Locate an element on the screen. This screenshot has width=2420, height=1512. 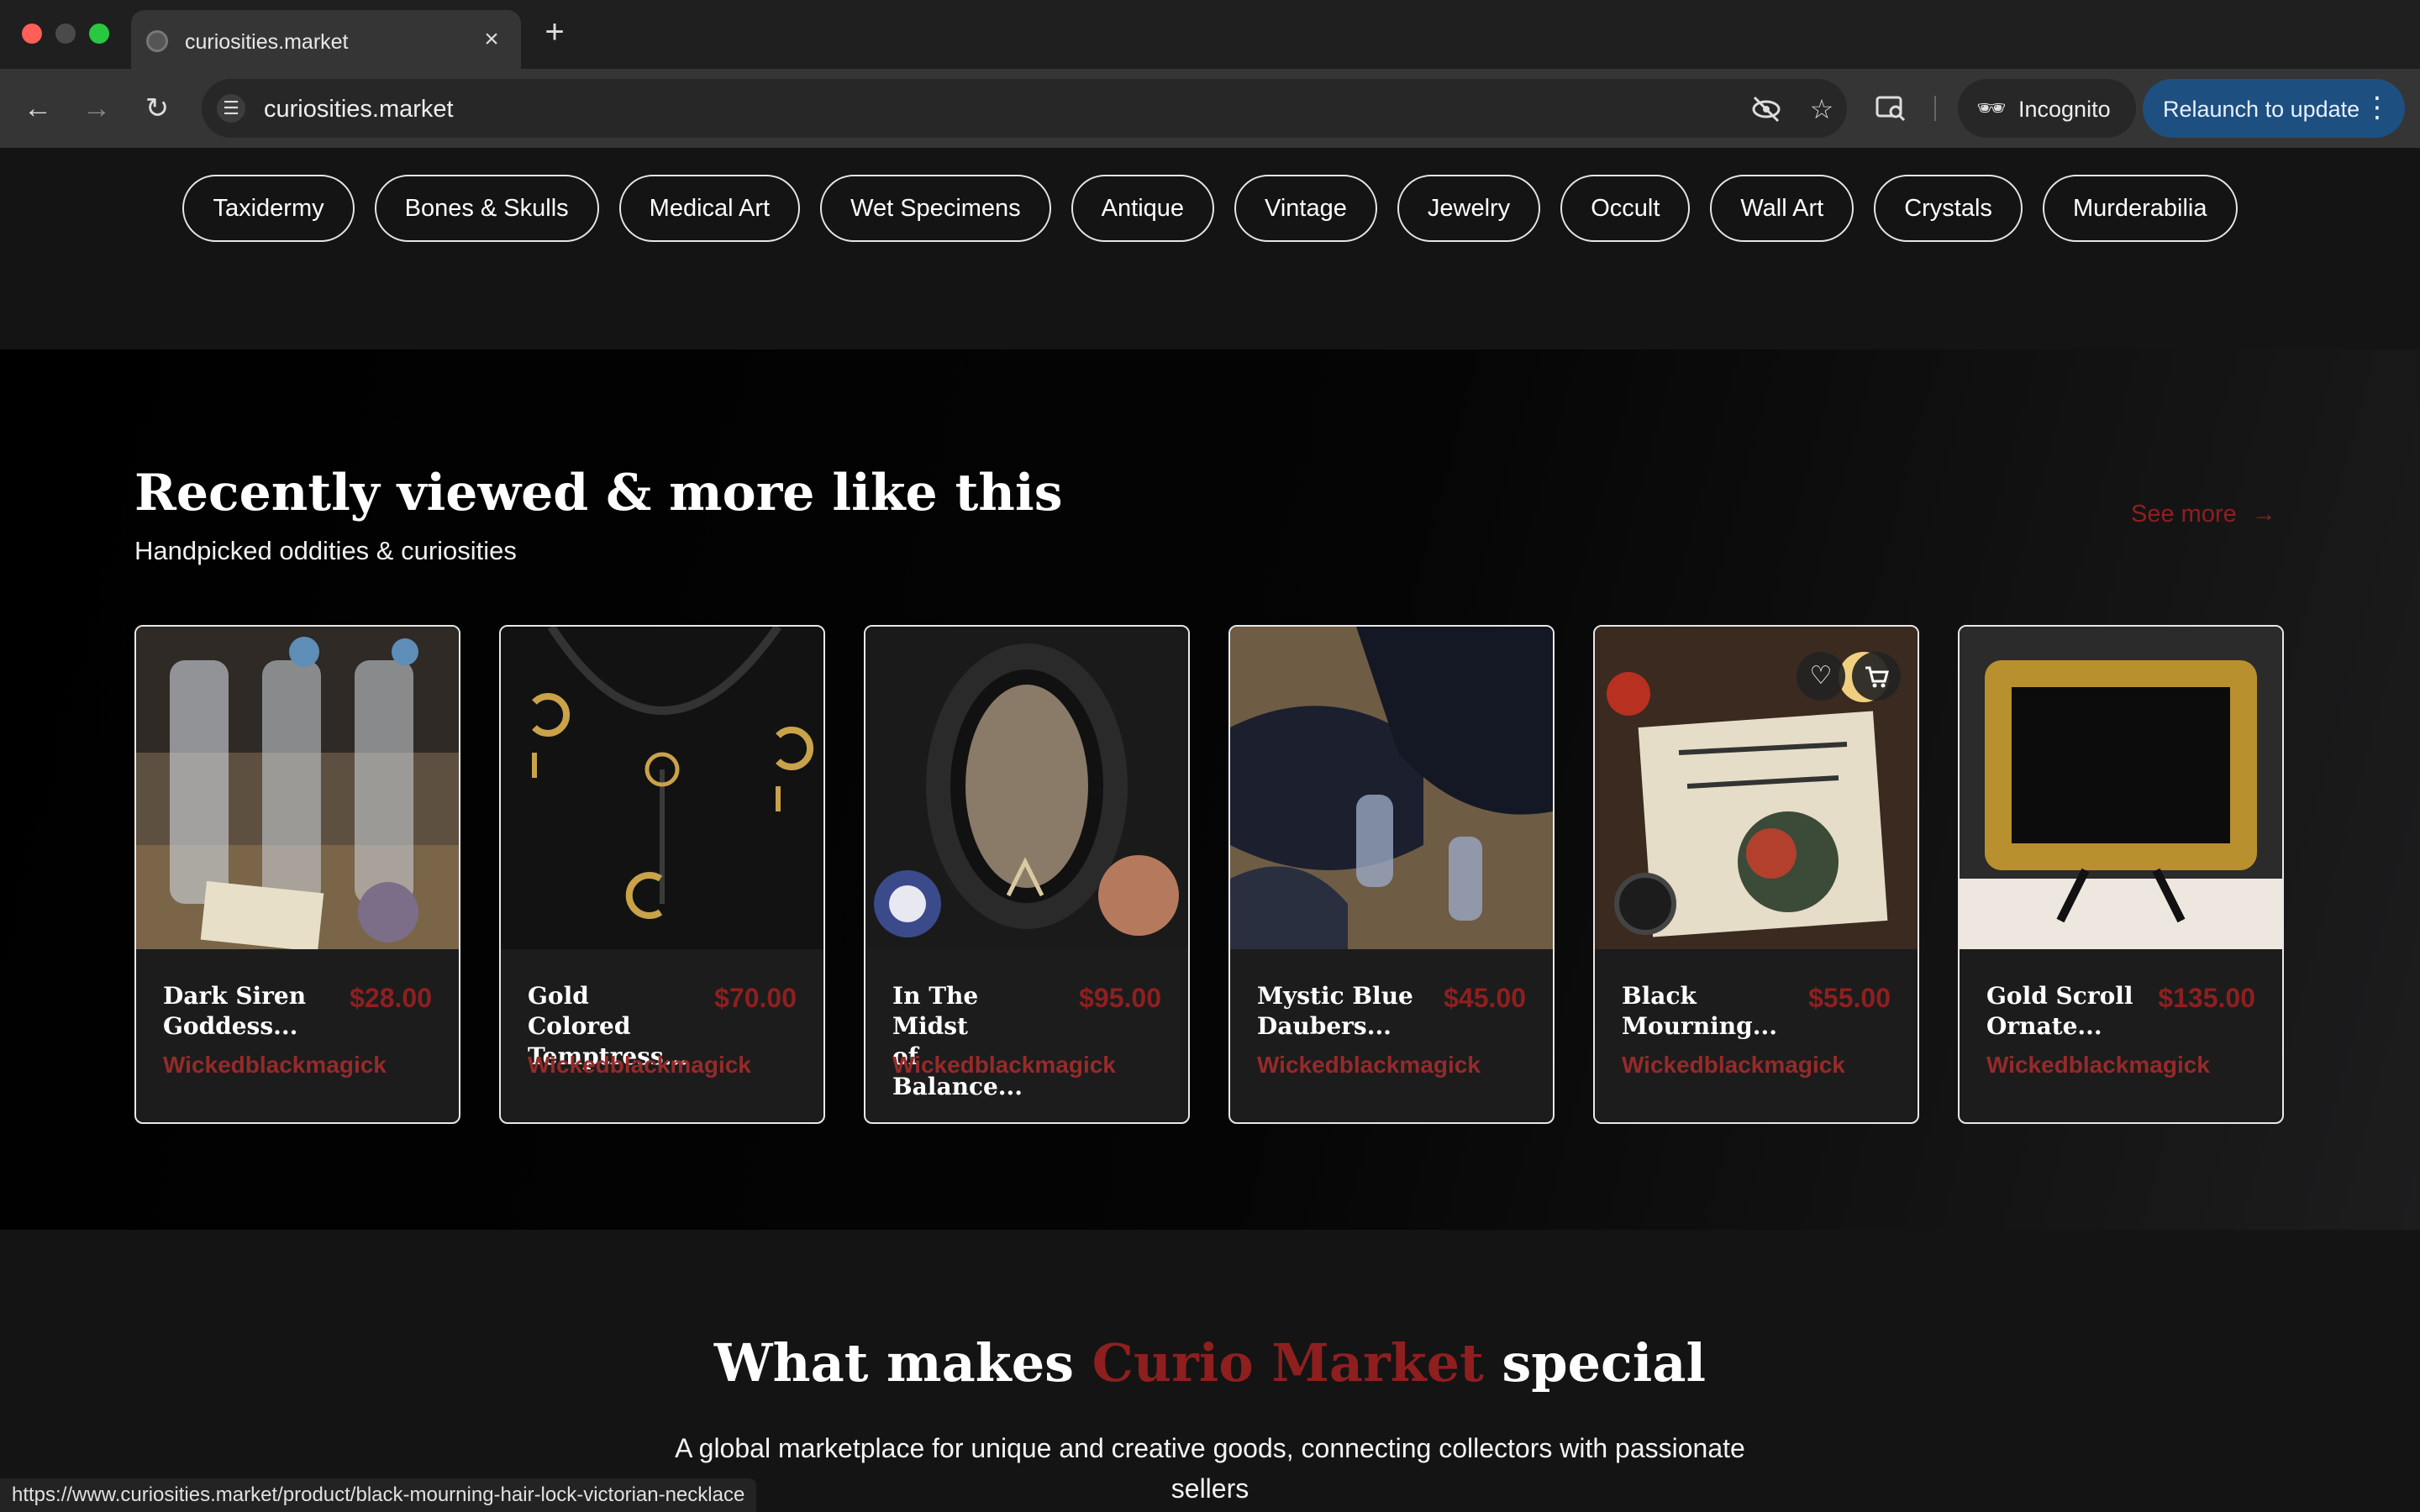
category-pill-taxidermy: Taxidermy is located at coordinates (268, 208).